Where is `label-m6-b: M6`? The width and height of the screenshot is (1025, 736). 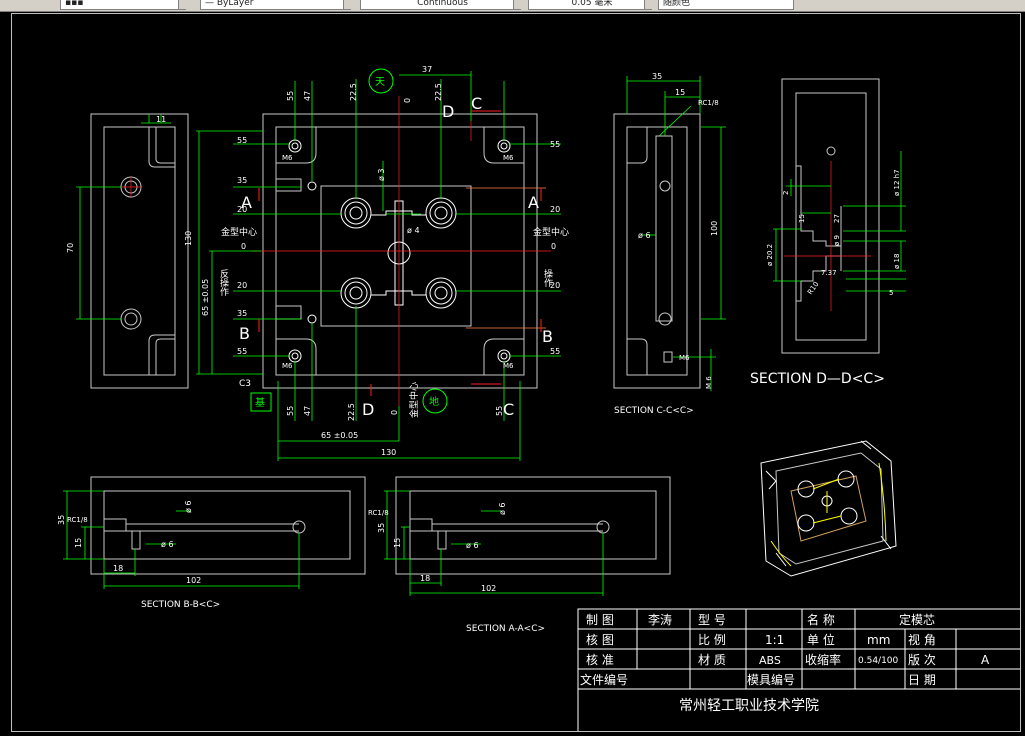 label-m6-b: M6 is located at coordinates (508, 158).